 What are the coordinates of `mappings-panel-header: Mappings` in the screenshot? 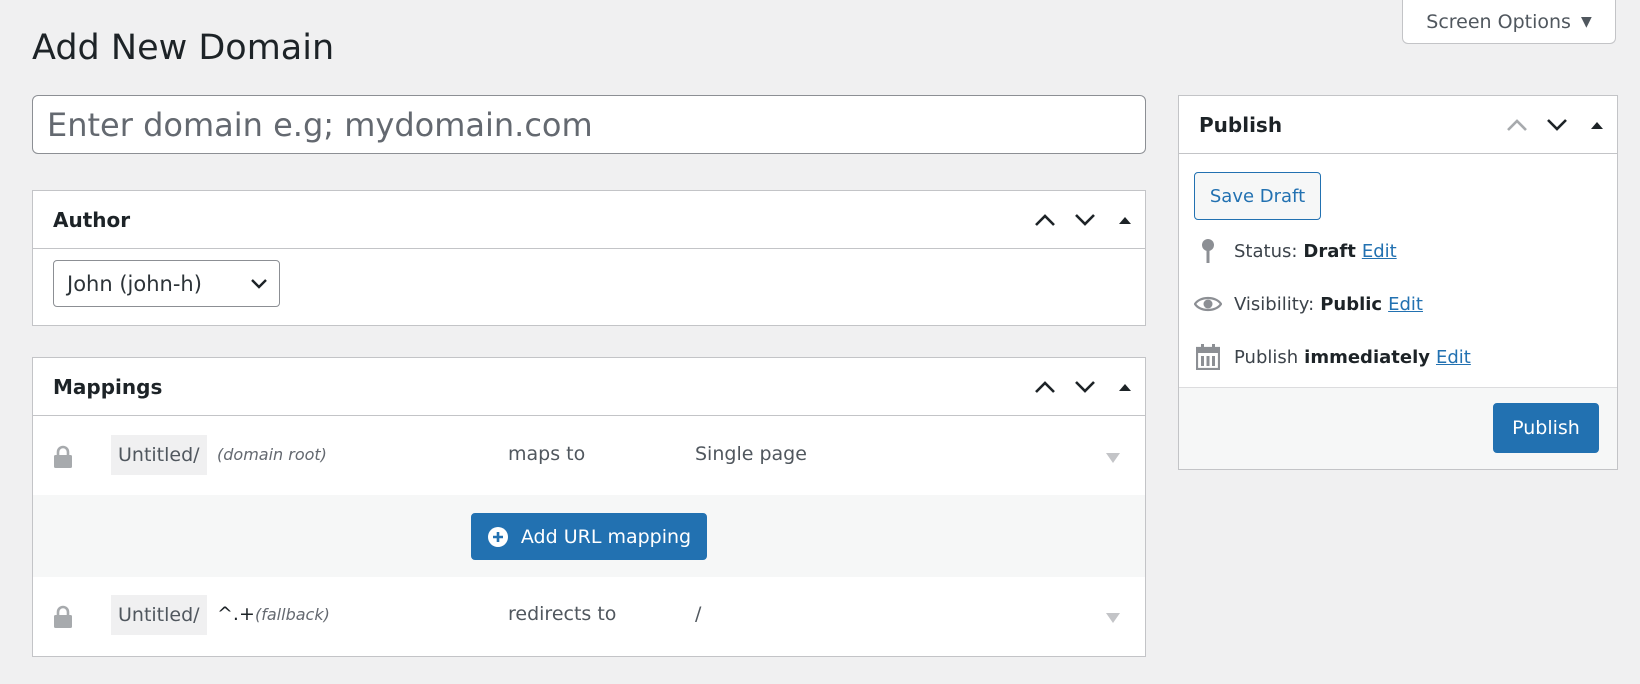 It's located at (589, 387).